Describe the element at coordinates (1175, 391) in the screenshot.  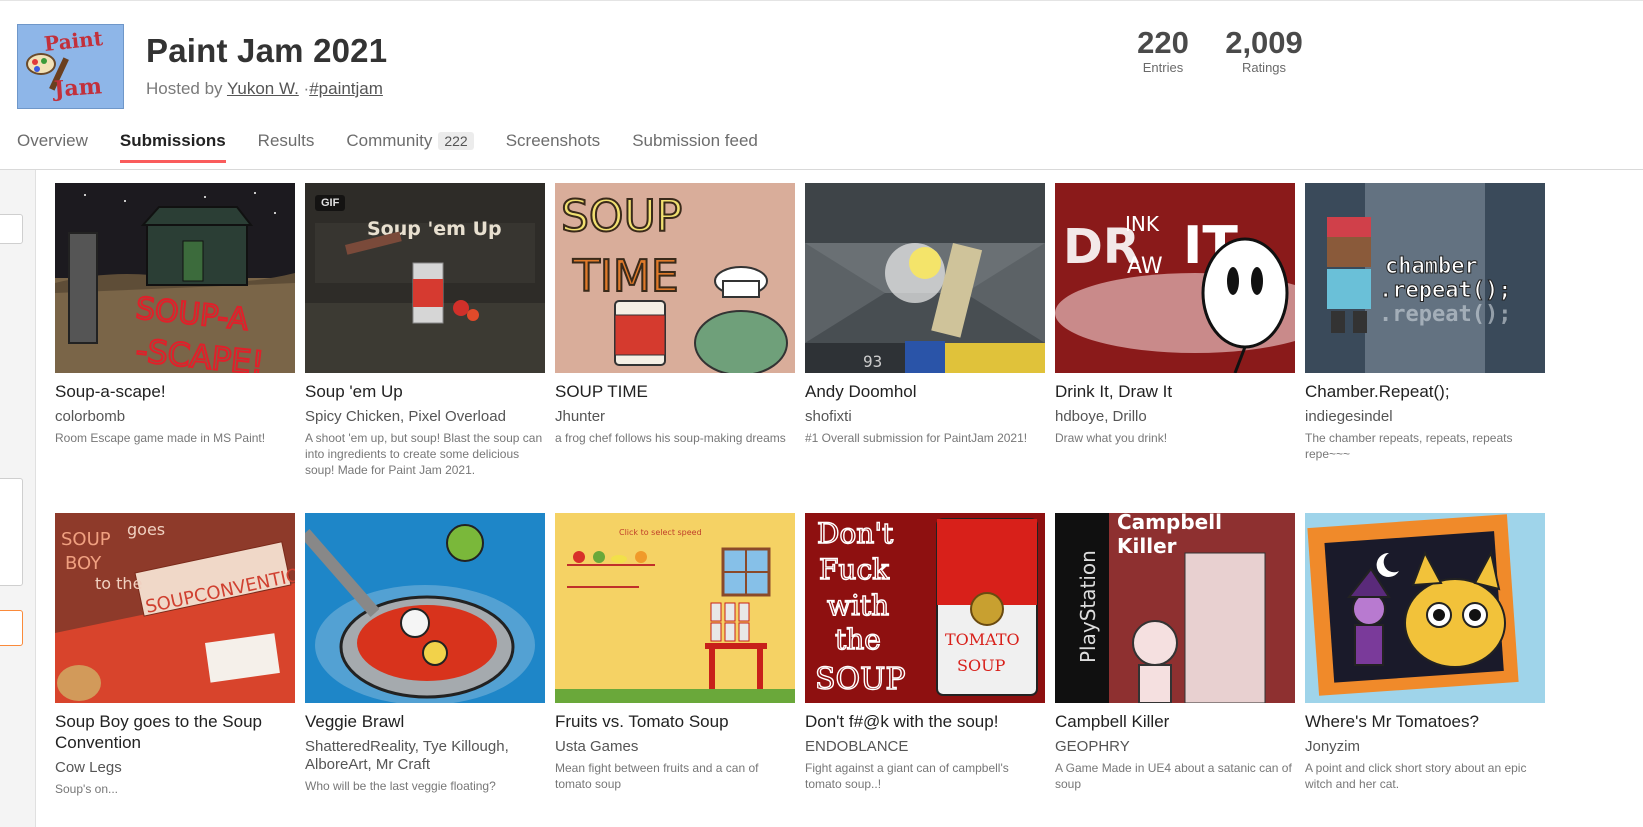
I see `game-title: Drink It, Draw It` at that location.